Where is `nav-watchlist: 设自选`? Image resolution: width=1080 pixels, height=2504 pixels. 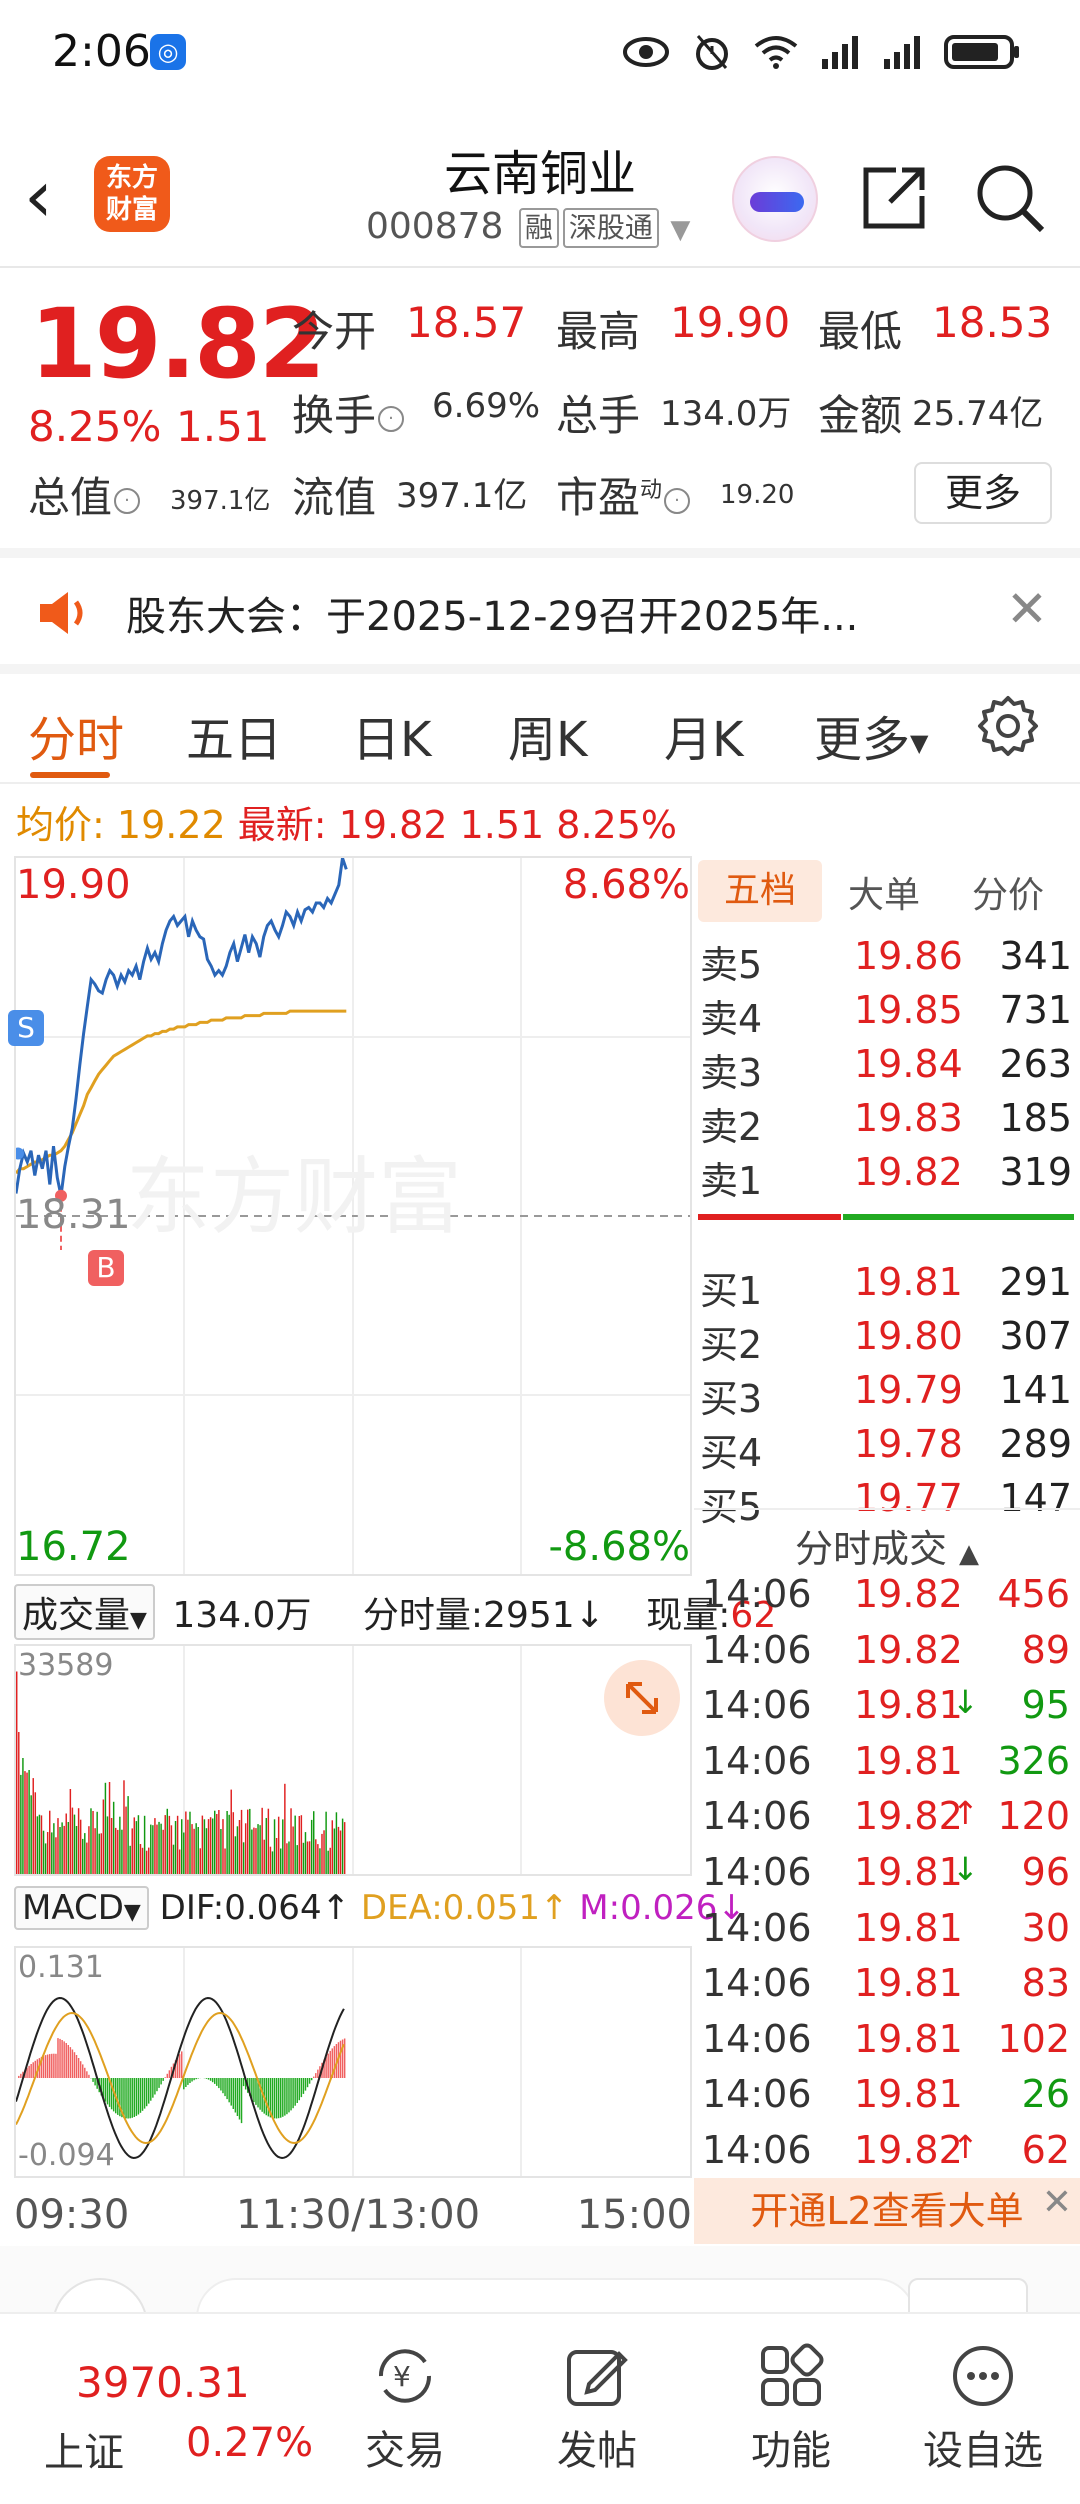 nav-watchlist: 设自选 is located at coordinates (983, 2414).